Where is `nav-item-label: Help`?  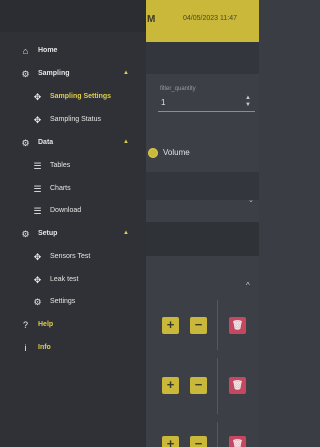
nav-item-label: Help is located at coordinates (46, 324).